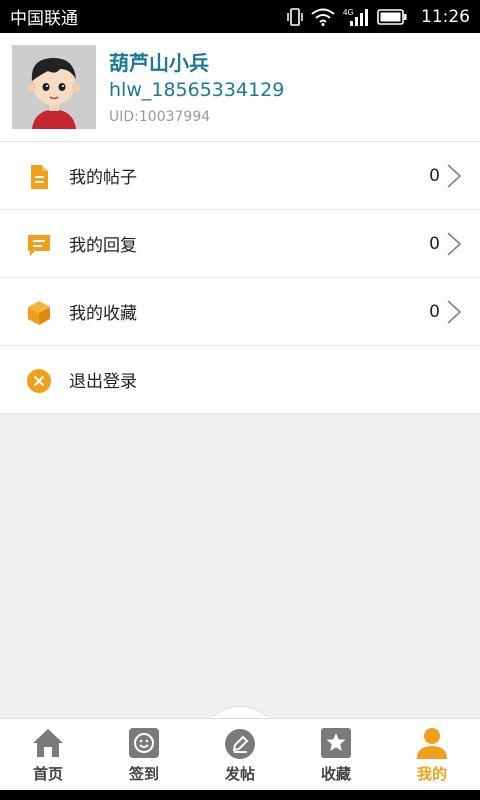  Describe the element at coordinates (240, 16) in the screenshot. I see `status-bar: 中国联通 4G 11:26` at that location.